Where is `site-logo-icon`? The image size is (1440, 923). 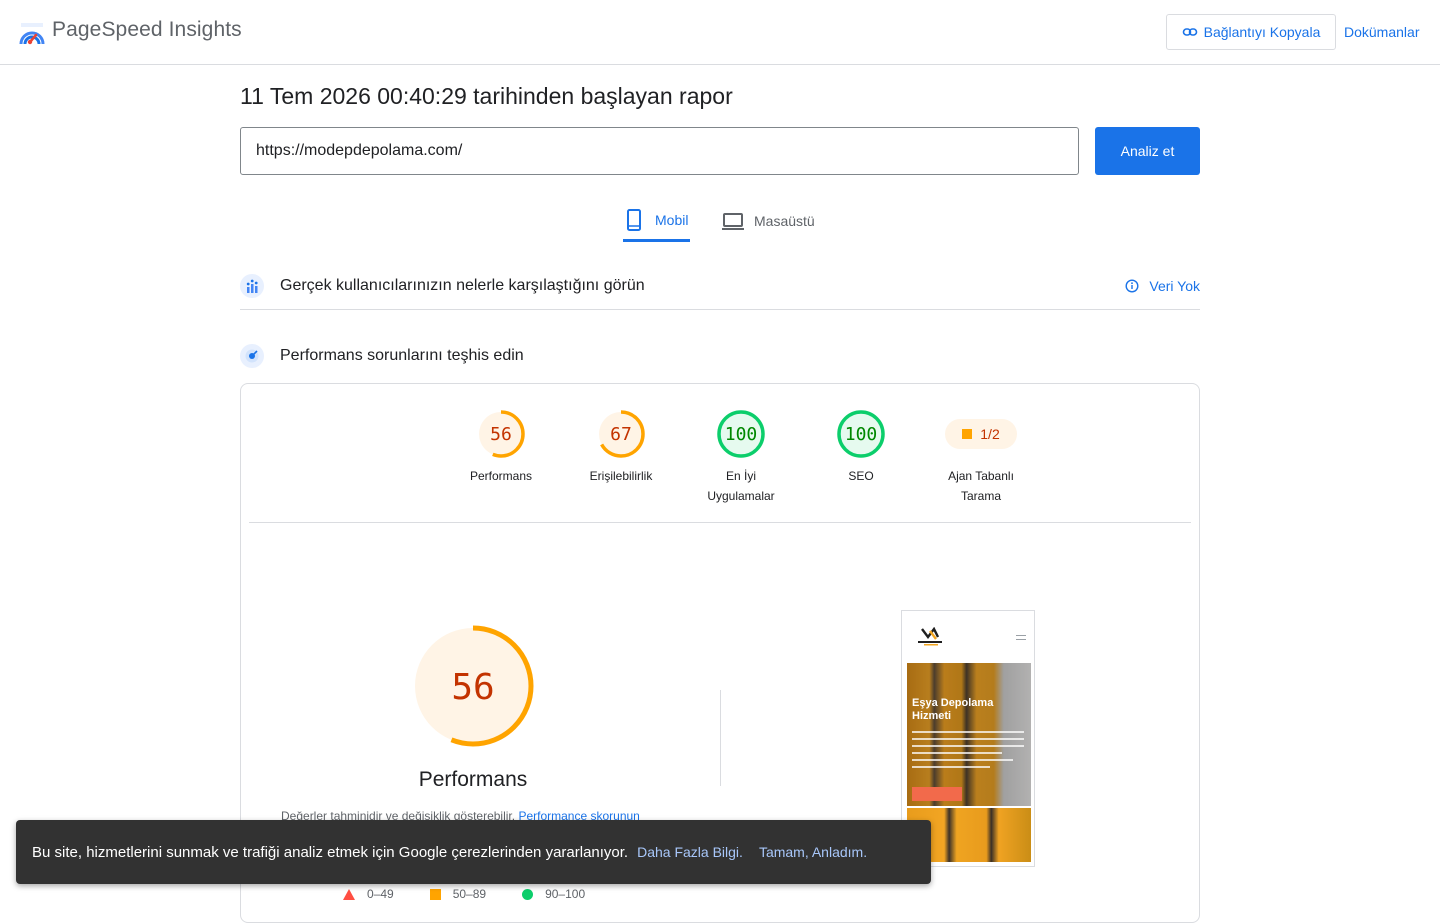
site-logo-icon is located at coordinates (930, 636).